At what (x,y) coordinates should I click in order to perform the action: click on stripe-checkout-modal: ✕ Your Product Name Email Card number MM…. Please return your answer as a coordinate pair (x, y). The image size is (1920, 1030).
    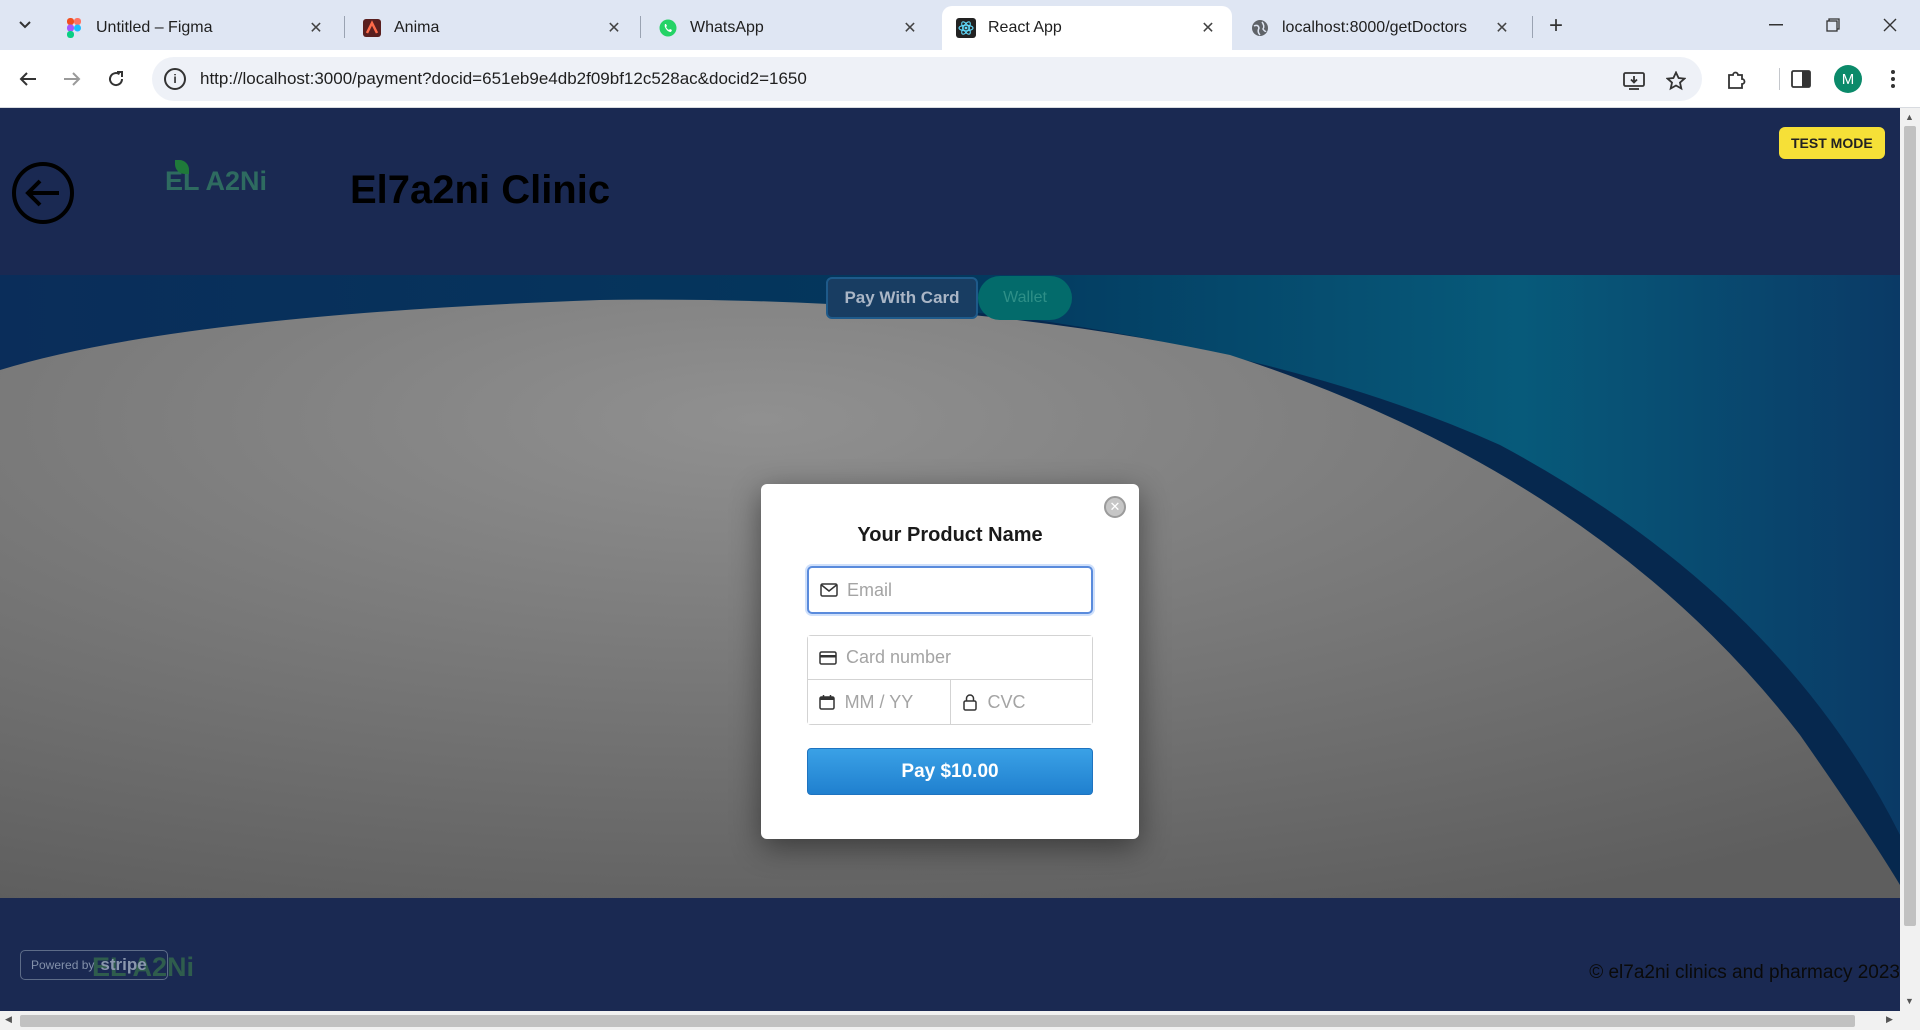
    Looking at the image, I should click on (950, 661).